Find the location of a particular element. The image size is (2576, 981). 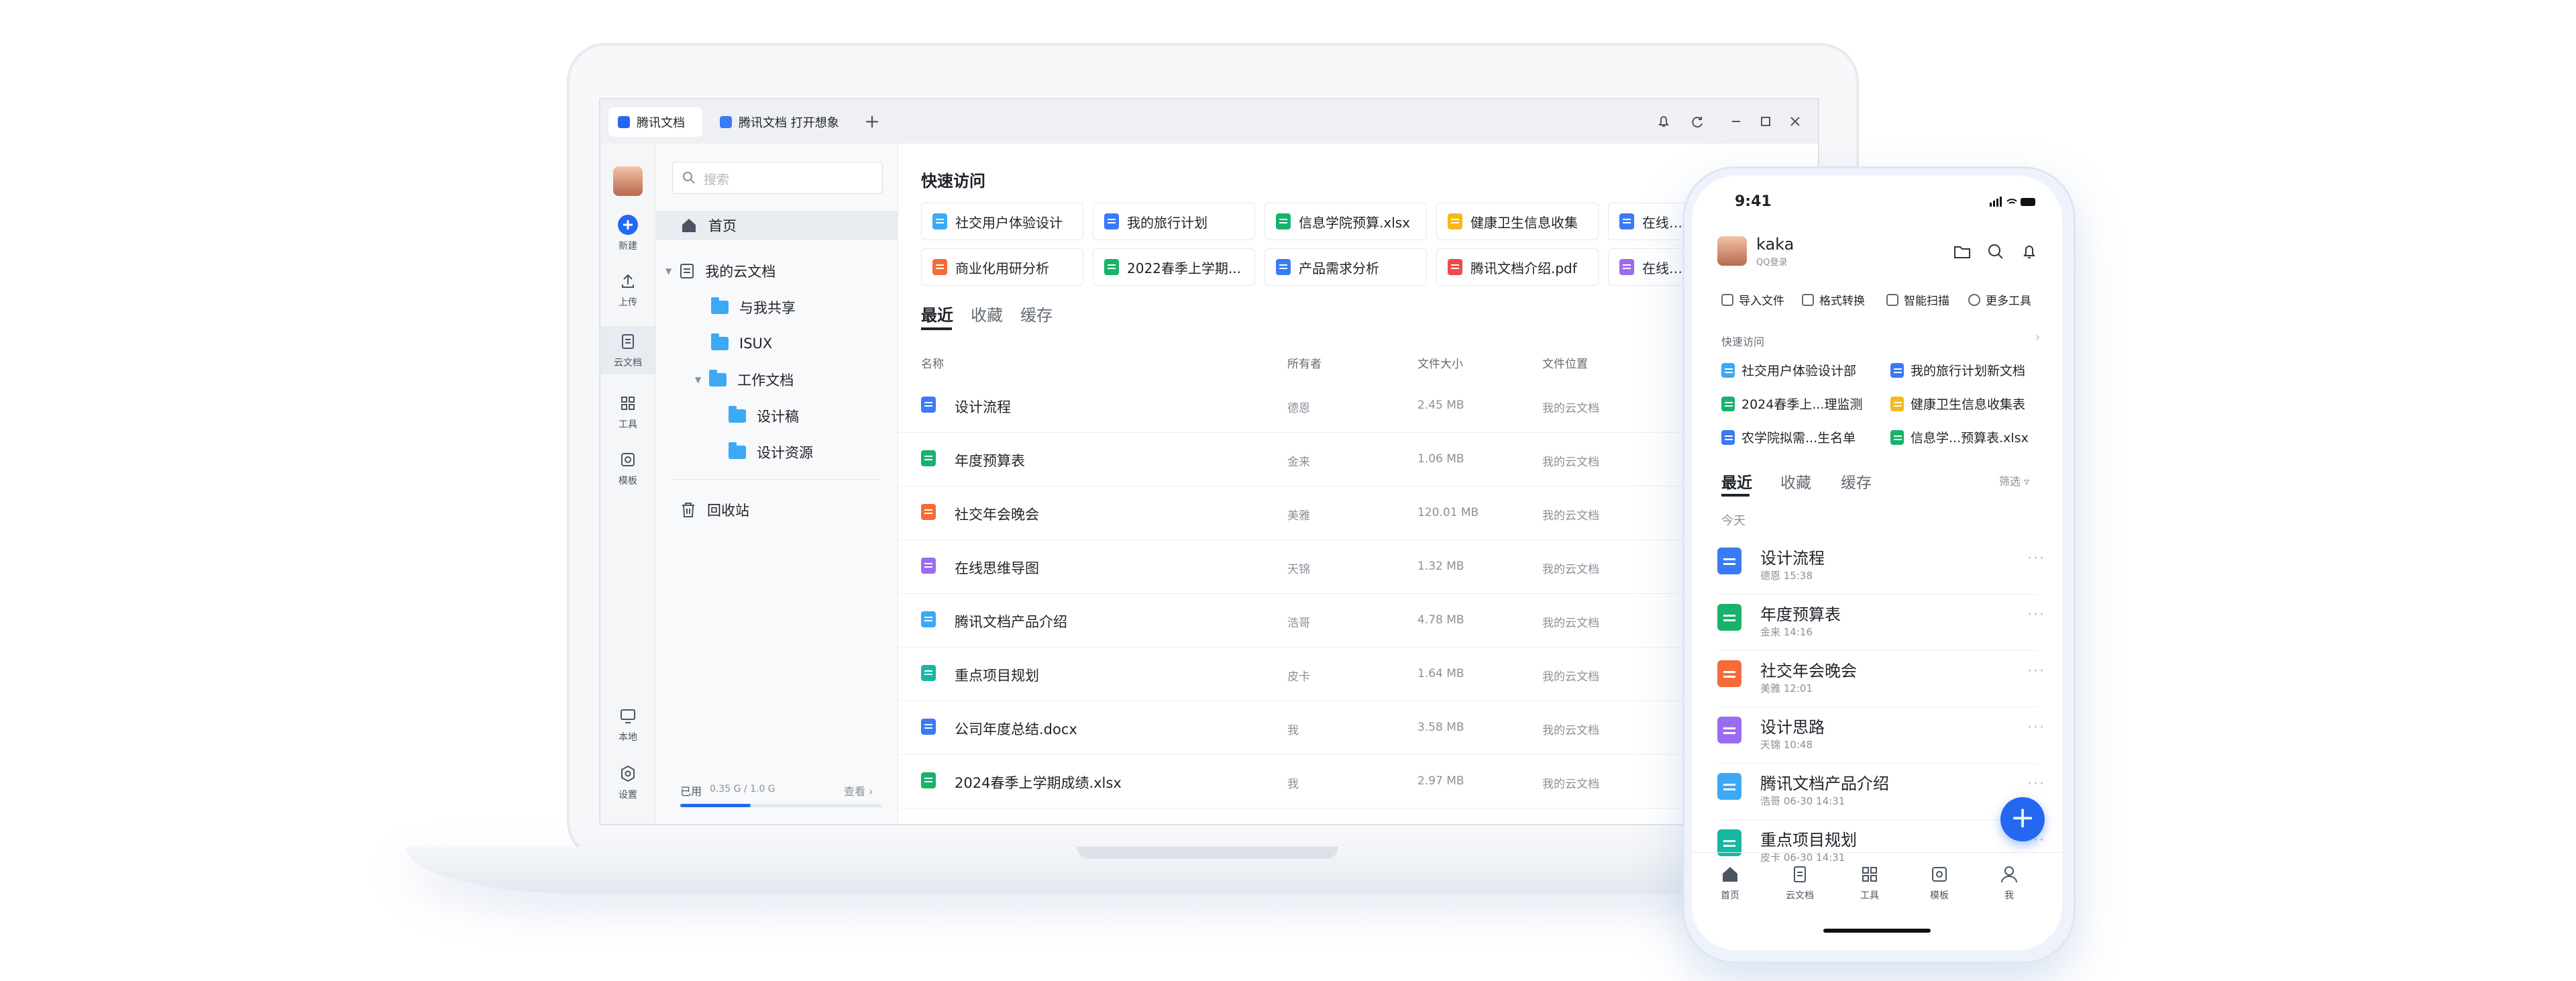

list-item: 年度预算表 金来 14:16 ··· is located at coordinates (1877, 623).